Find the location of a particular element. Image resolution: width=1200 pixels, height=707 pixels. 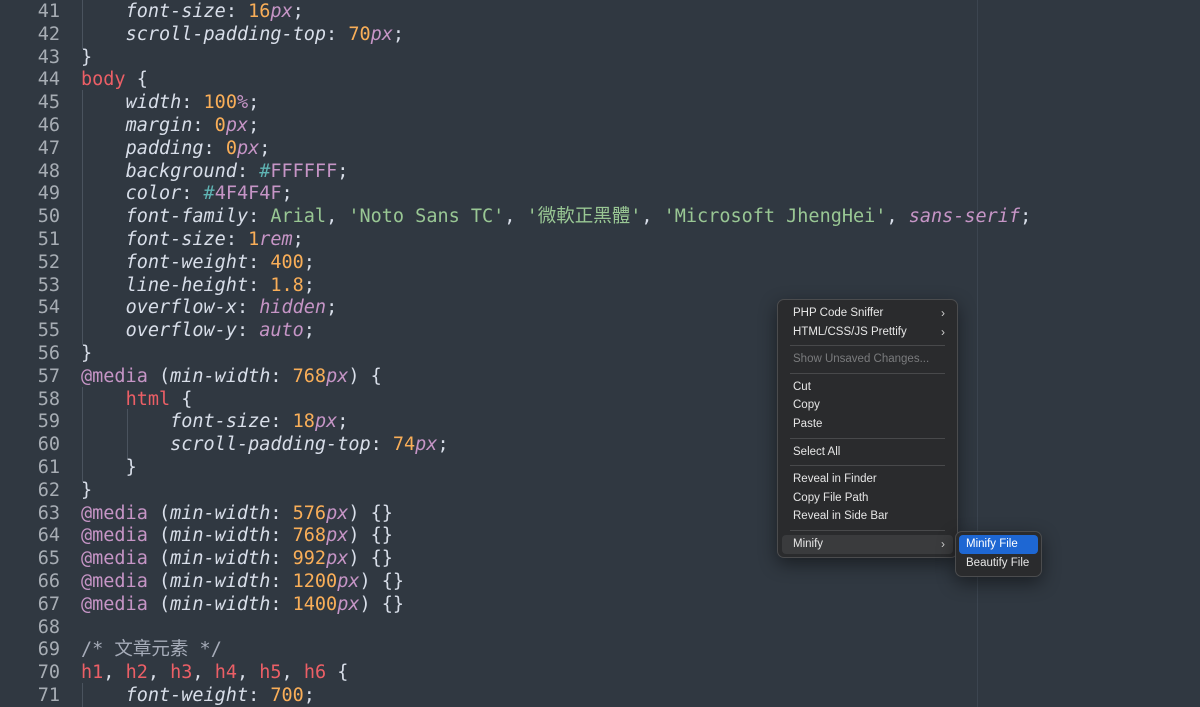

line-code: scroll-padding-top: 74px; is located at coordinates (265, 445).